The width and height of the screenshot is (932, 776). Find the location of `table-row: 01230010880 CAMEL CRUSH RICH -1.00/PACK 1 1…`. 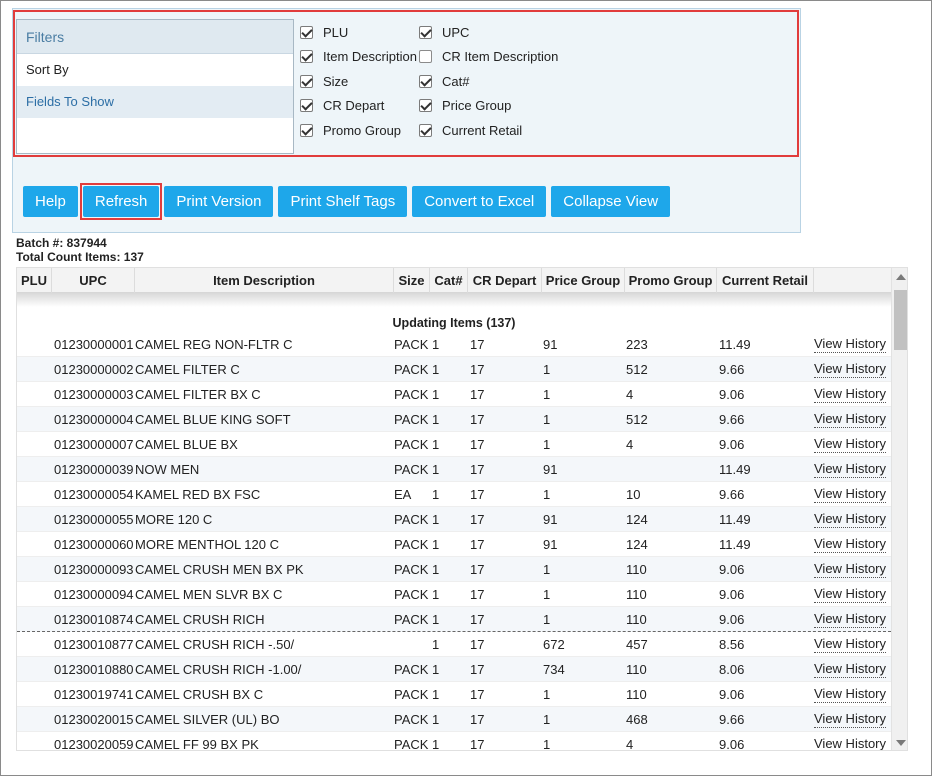

table-row: 01230010880 CAMEL CRUSH RICH -1.00/PACK 1 1… is located at coordinates (454, 669).